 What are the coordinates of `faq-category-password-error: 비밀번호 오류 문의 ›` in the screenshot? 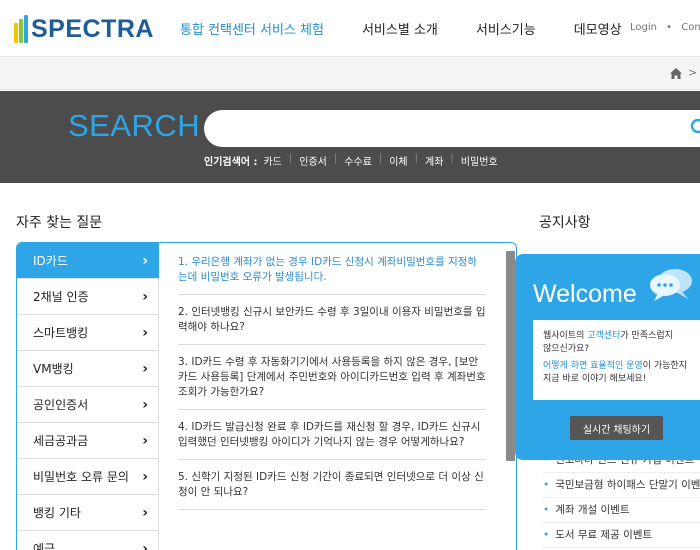 It's located at (88, 477).